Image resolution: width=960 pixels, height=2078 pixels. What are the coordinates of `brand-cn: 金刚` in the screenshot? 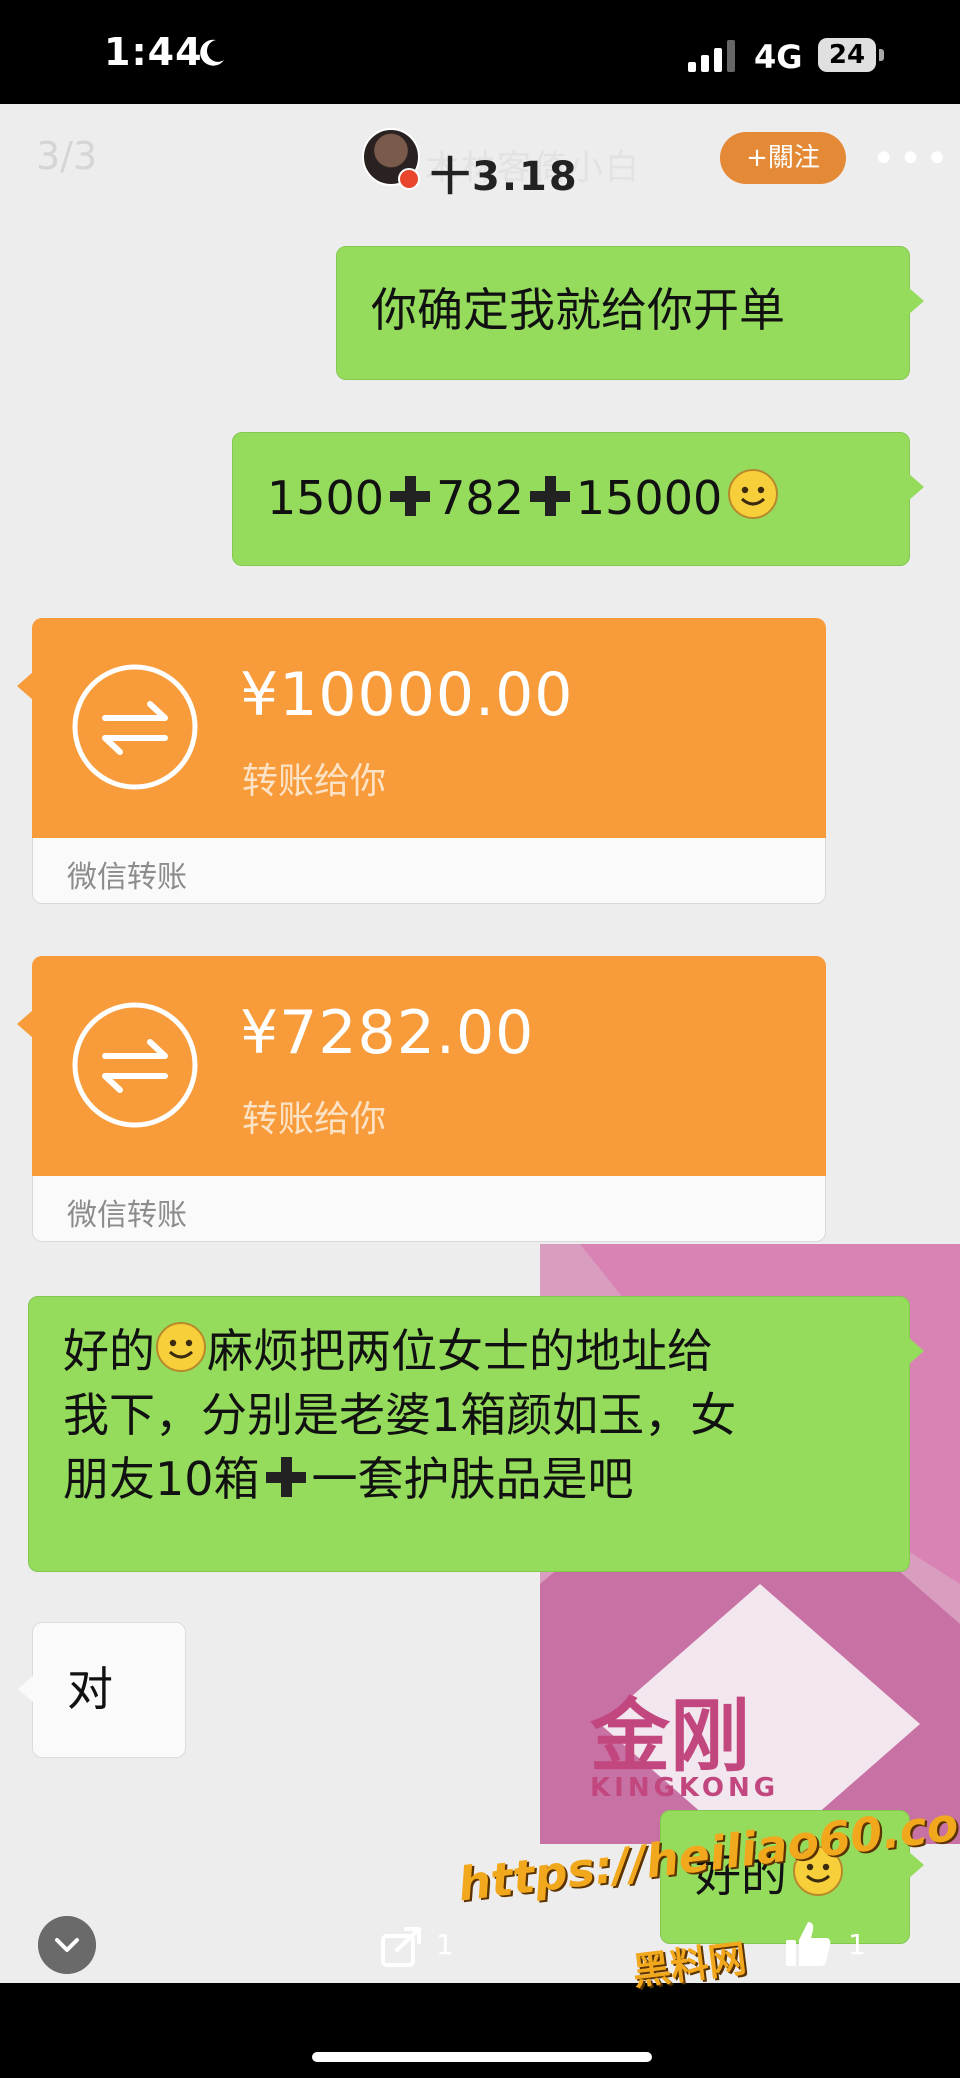 It's located at (669, 1736).